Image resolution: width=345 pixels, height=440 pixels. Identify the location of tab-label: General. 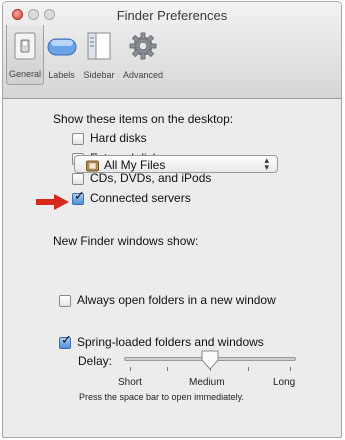
(25, 74).